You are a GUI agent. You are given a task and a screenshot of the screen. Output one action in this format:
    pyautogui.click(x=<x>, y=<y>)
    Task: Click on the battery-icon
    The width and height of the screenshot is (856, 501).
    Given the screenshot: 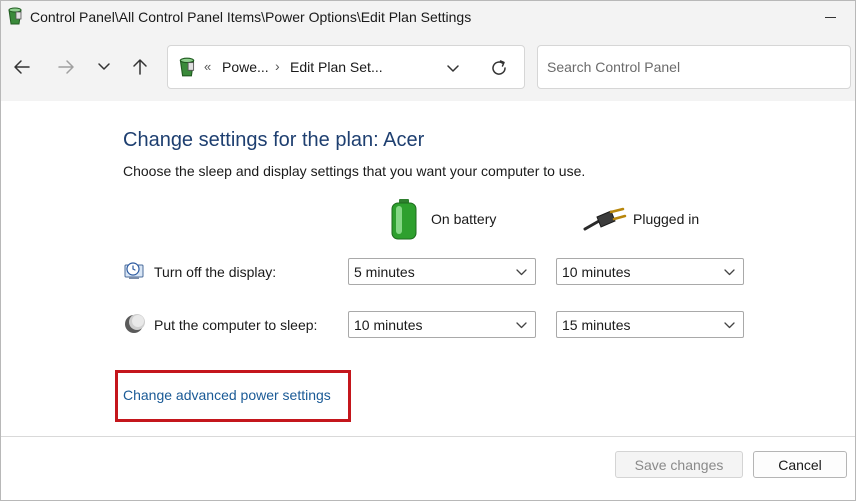 What is the action you would take?
    pyautogui.click(x=404, y=219)
    